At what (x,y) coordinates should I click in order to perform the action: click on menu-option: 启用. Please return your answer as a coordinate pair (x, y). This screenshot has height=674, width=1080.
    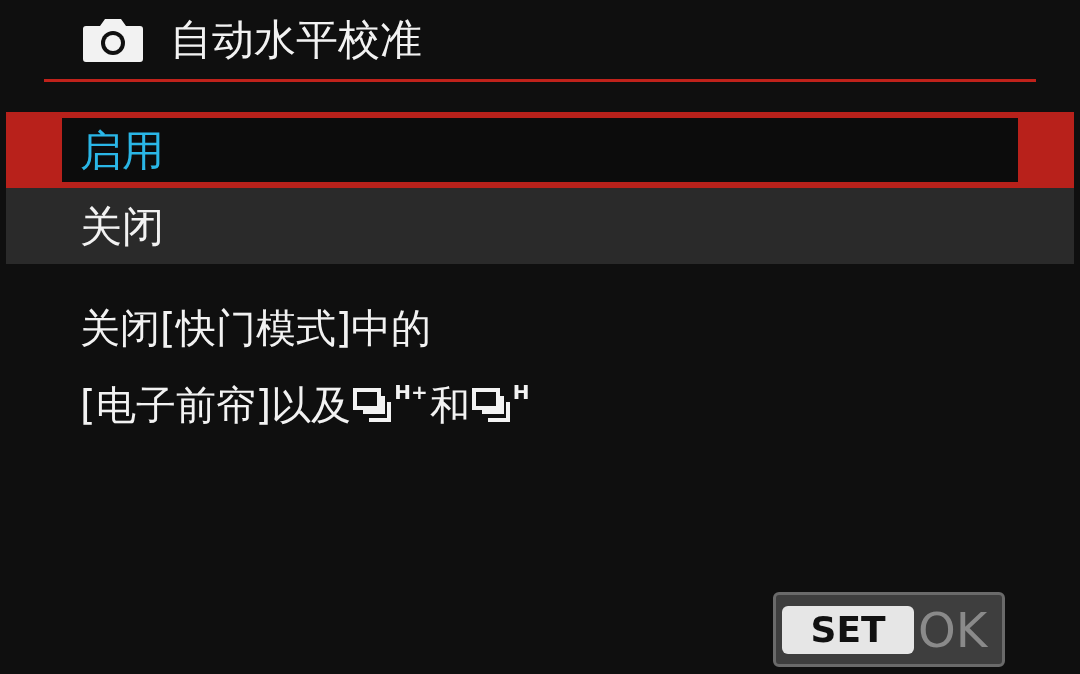
    Looking at the image, I should click on (540, 150).